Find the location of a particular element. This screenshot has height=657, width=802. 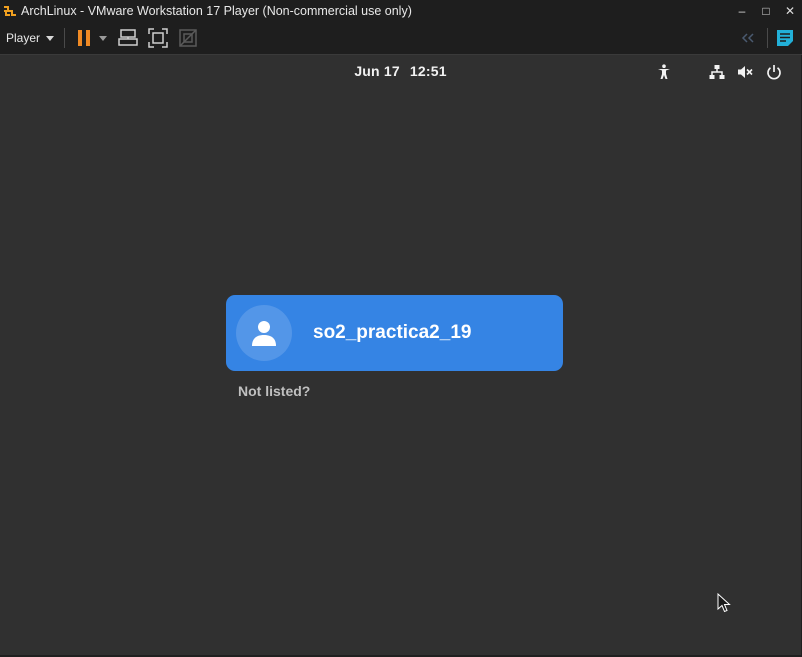

user-list-item: so2_practica2_19 is located at coordinates (394, 333).